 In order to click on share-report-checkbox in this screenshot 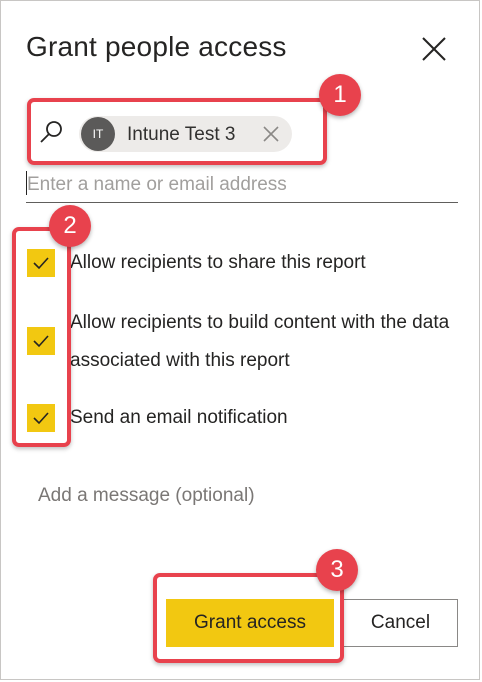, I will do `click(41, 263)`.